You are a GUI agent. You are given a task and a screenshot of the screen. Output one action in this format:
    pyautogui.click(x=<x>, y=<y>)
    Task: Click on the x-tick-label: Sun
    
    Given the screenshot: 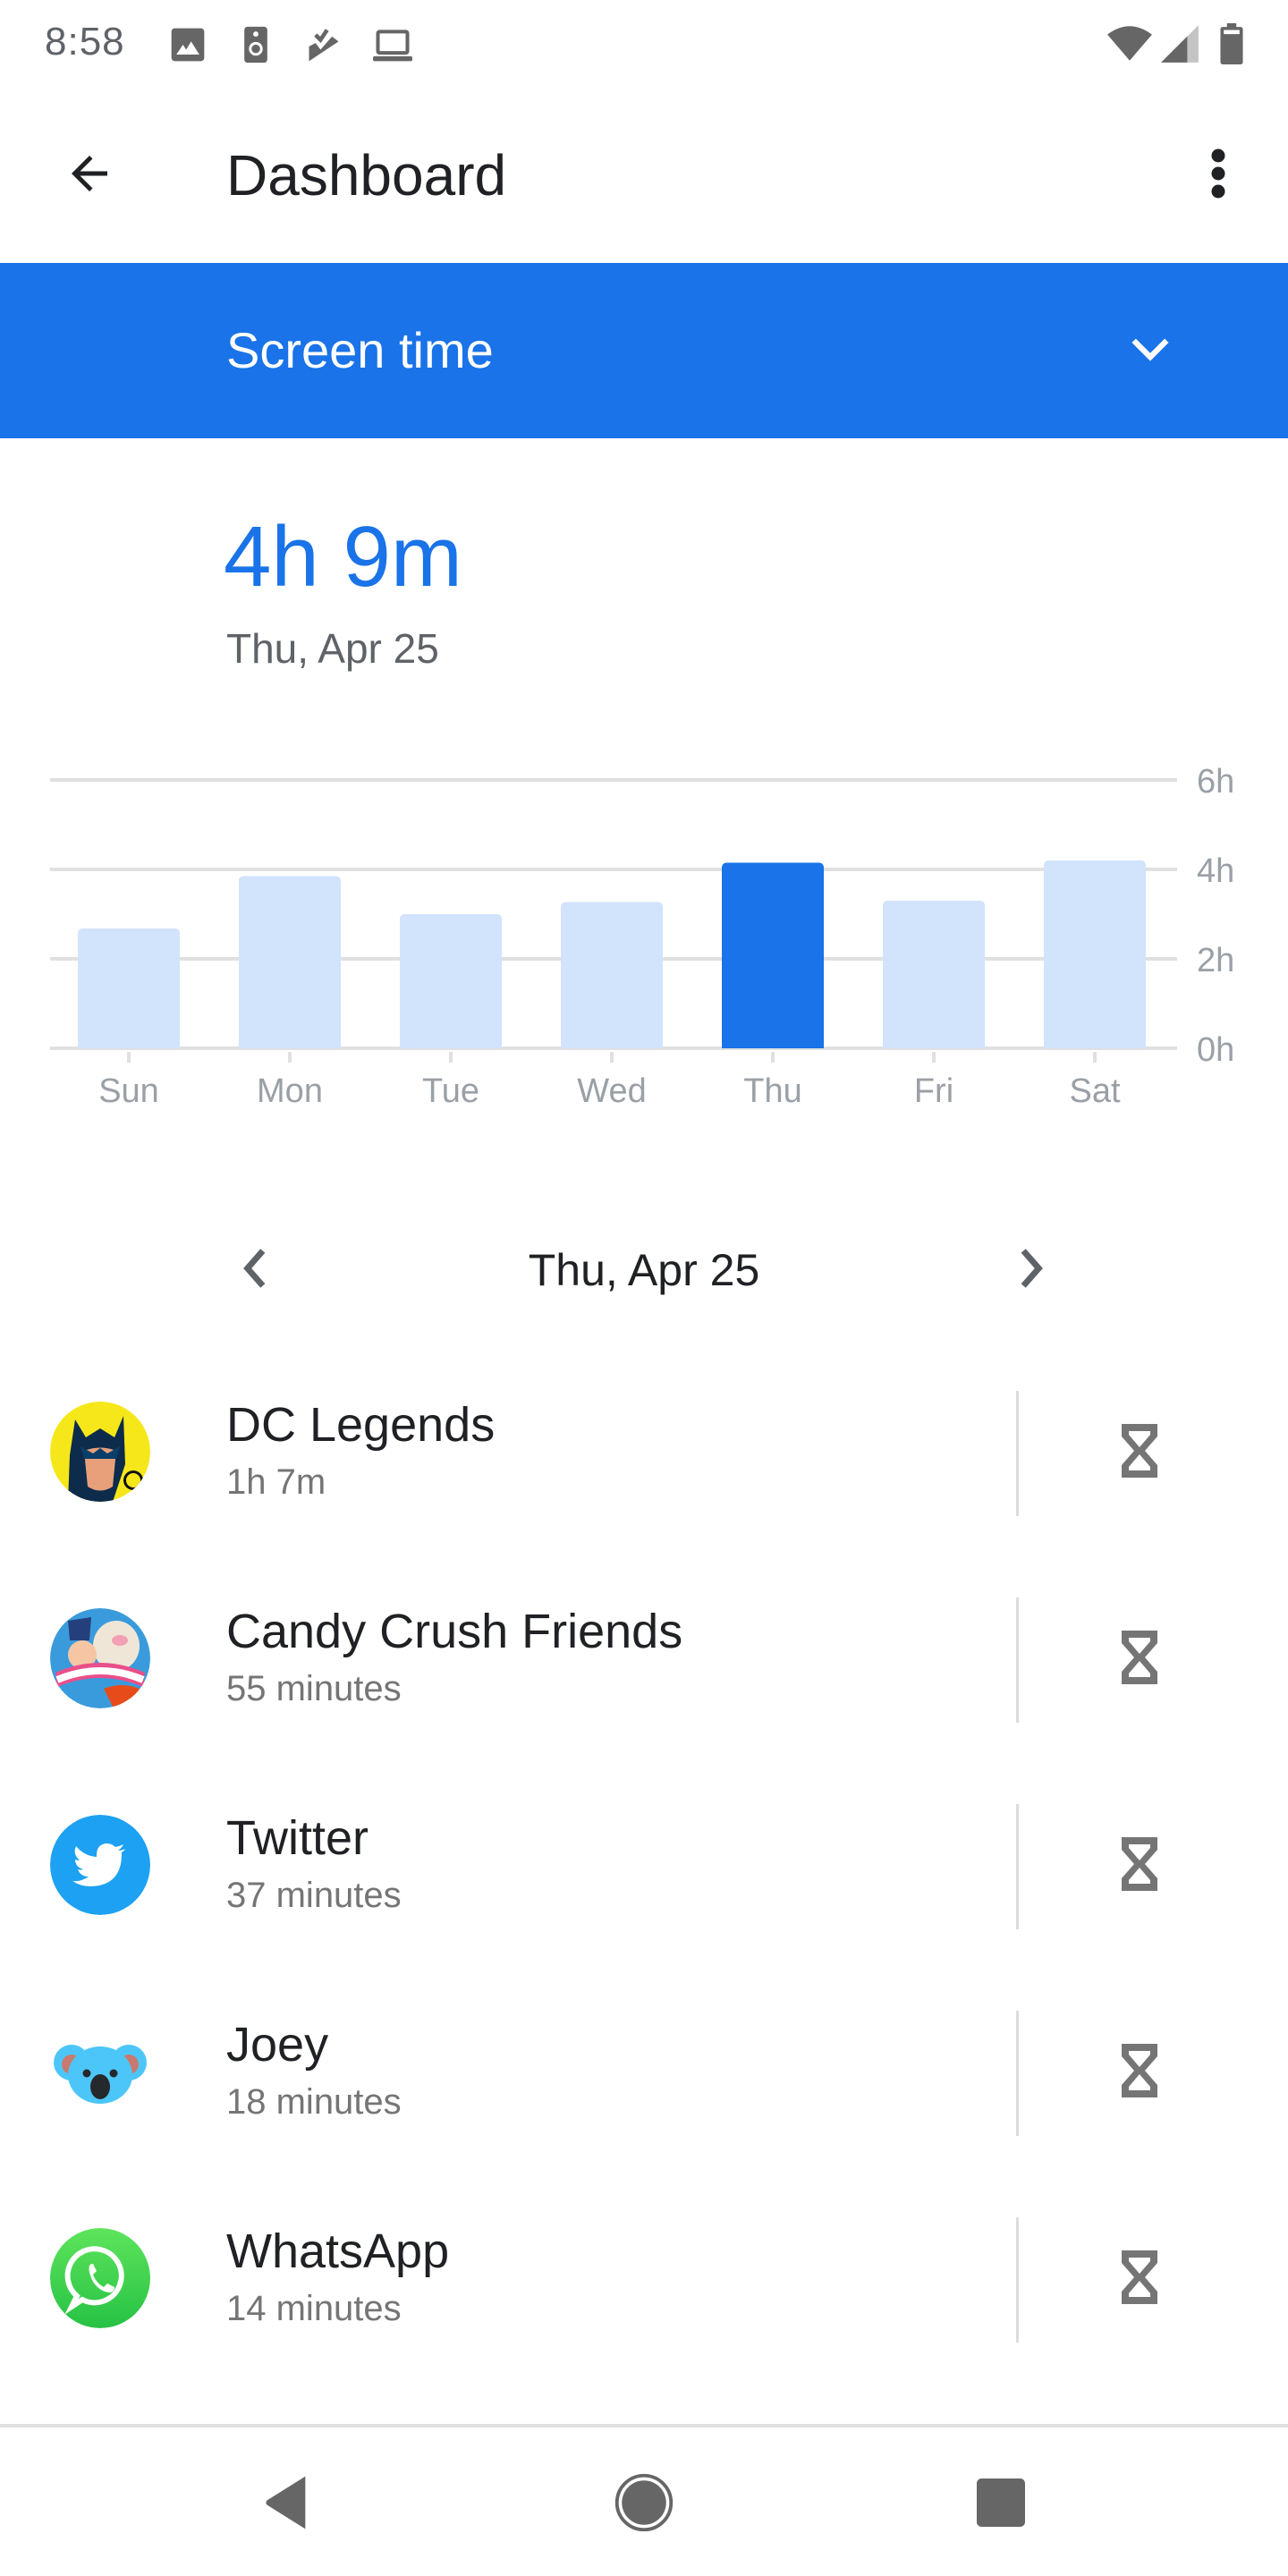 What is the action you would take?
    pyautogui.click(x=128, y=1091)
    